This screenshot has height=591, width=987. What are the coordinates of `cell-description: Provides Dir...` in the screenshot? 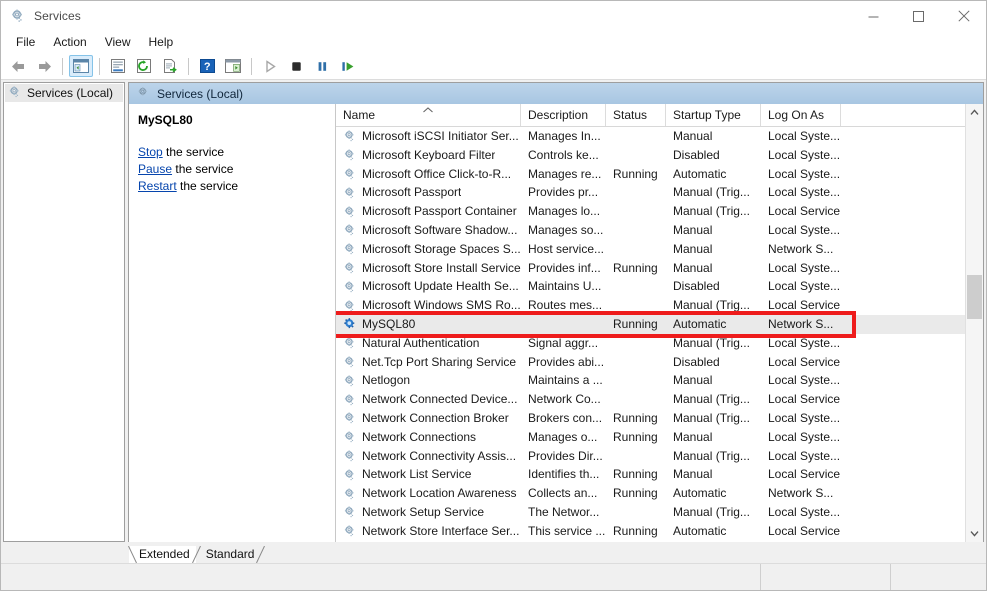 It's located at (565, 455).